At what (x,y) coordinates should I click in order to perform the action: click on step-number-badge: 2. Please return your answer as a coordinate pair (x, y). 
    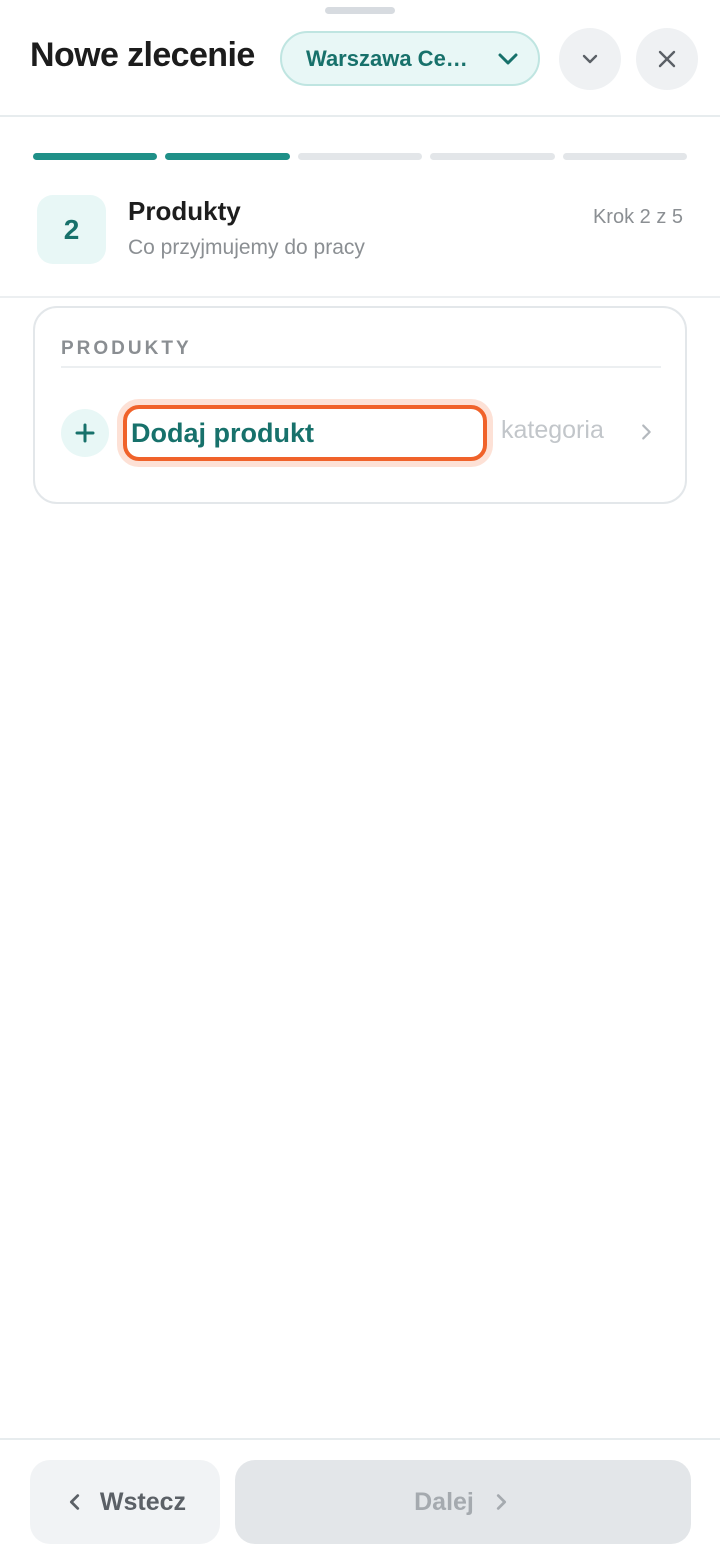
    Looking at the image, I should click on (71, 229).